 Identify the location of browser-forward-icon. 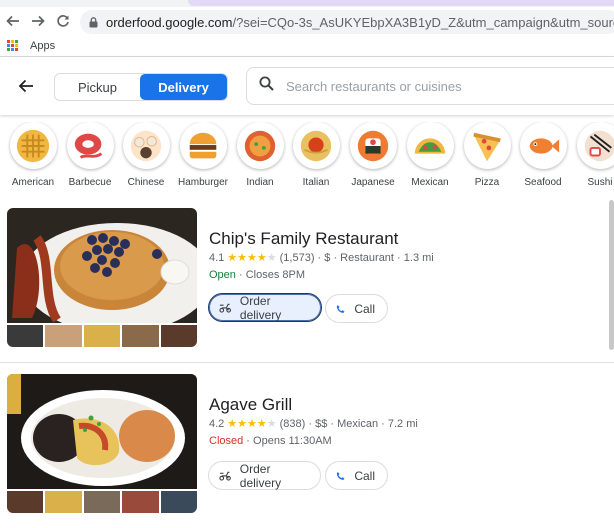
(38, 21).